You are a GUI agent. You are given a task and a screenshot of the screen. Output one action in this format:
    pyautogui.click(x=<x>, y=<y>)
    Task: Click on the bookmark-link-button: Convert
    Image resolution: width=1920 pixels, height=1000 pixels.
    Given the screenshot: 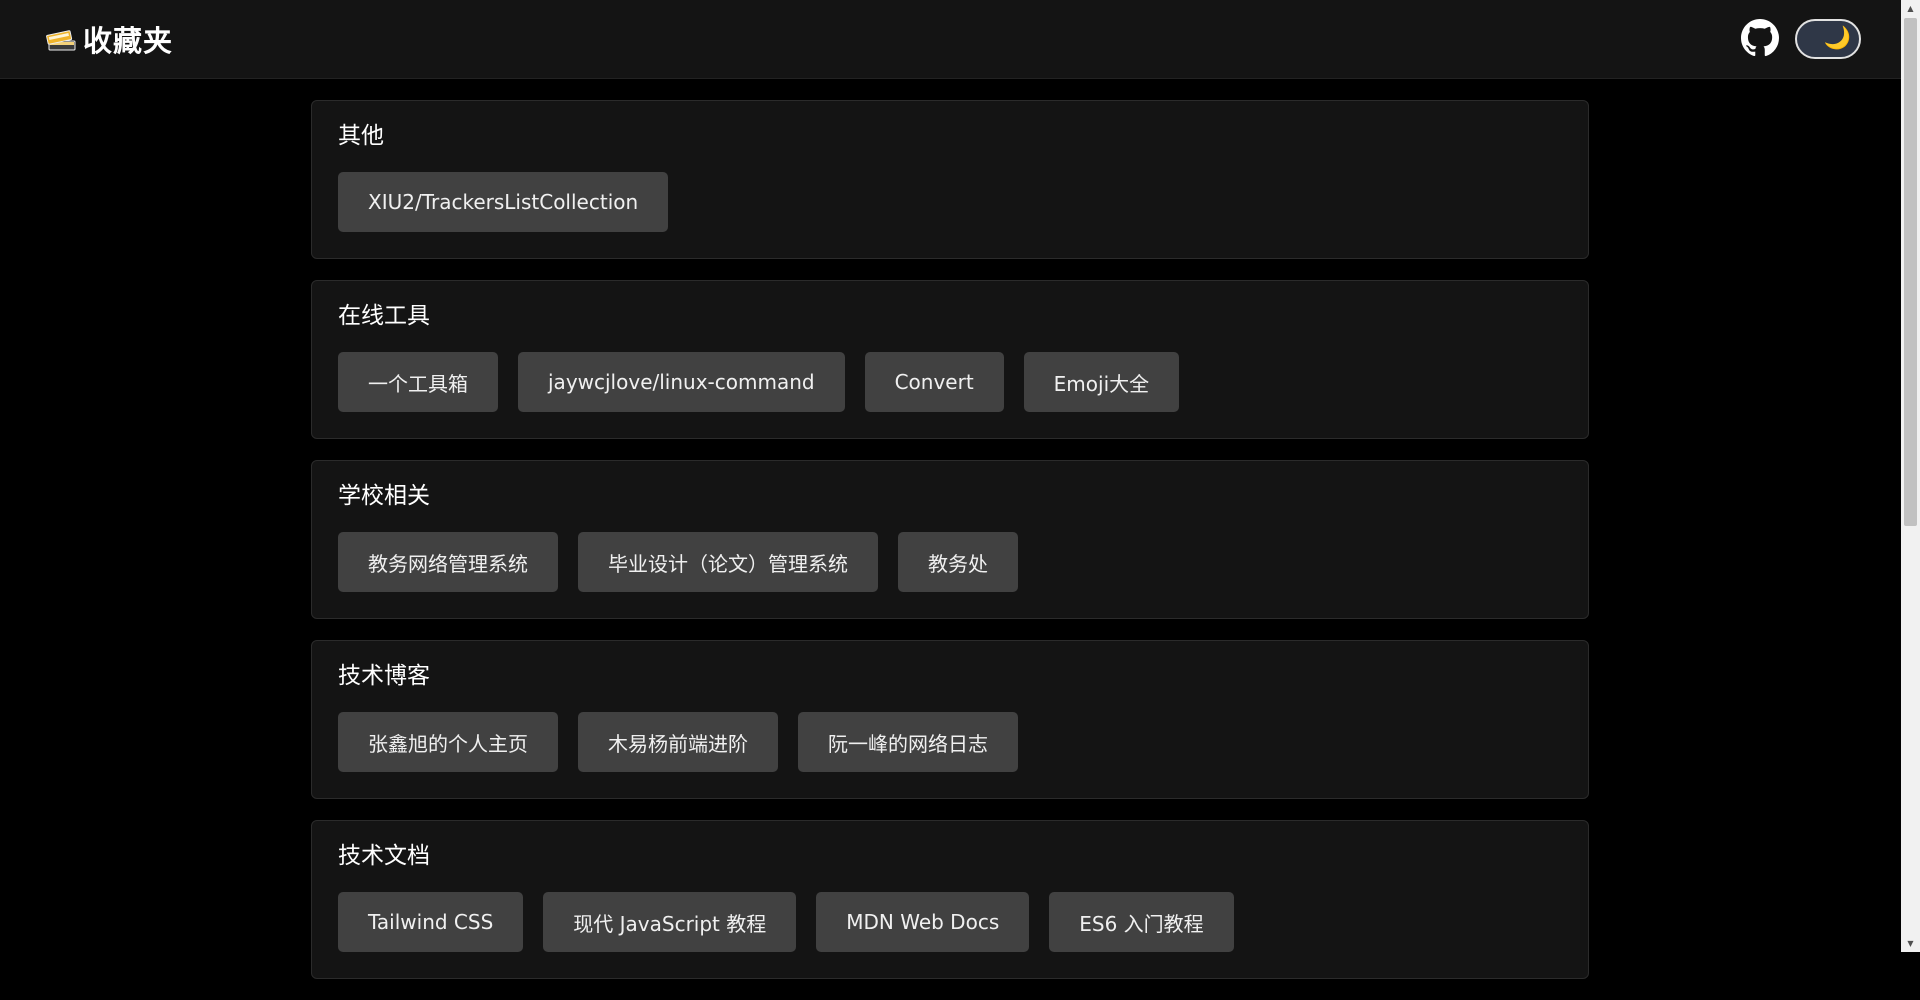 What is the action you would take?
    pyautogui.click(x=934, y=382)
    